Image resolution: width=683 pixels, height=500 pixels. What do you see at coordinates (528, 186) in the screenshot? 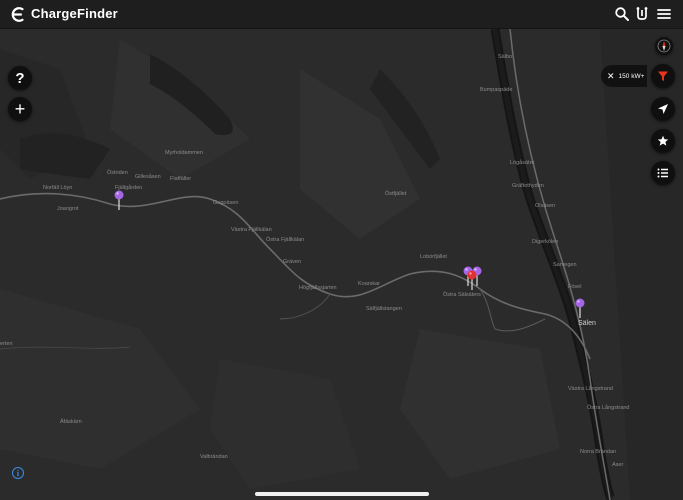
I see `place-label: Gräftothyden` at bounding box center [528, 186].